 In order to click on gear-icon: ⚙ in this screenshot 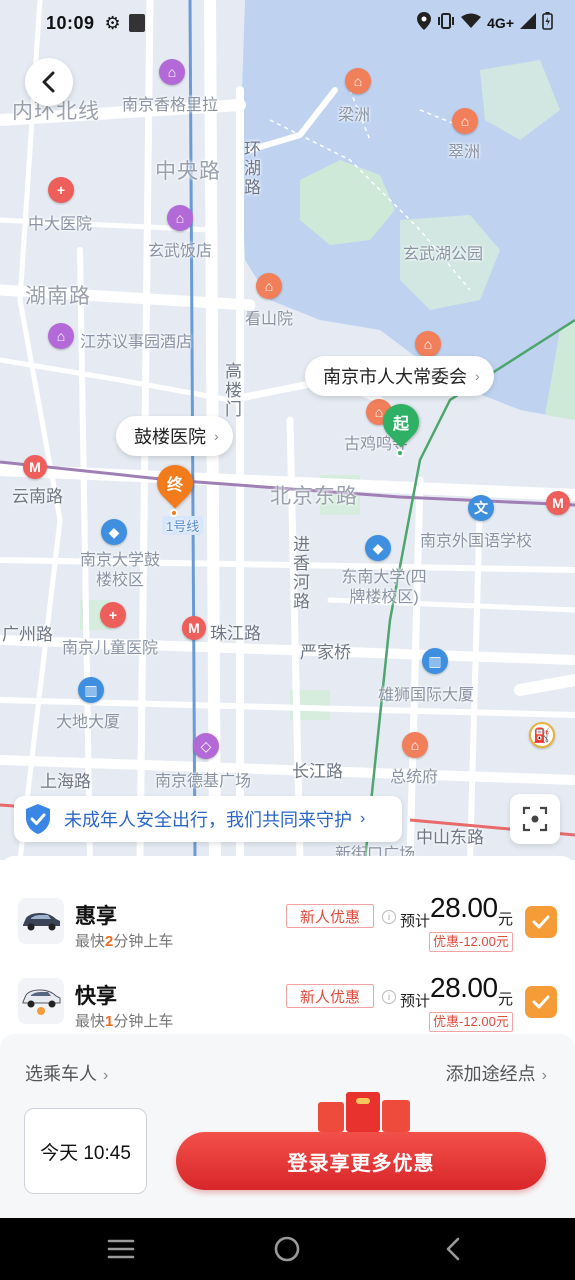, I will do `click(112, 22)`.